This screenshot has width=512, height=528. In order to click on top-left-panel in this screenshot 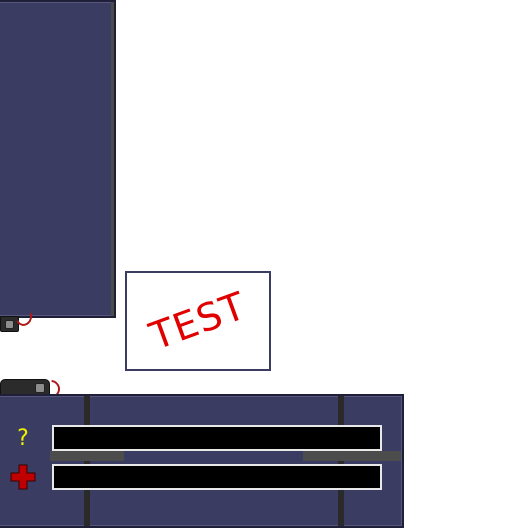, I will do `click(58, 159)`.